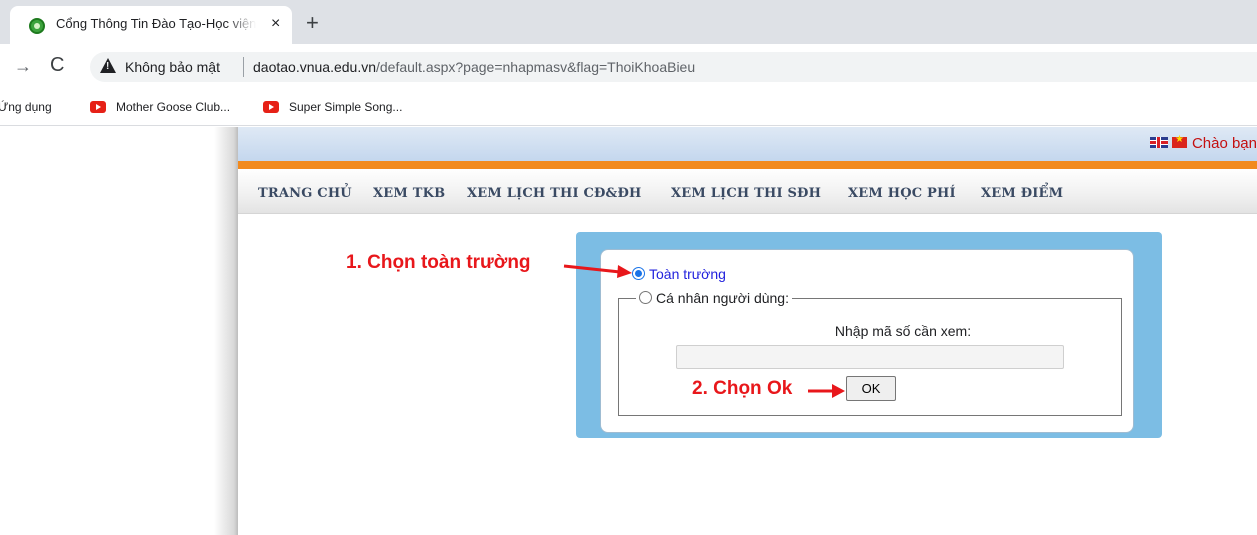  What do you see at coordinates (312, 23) in the screenshot?
I see `new-tab-button: +` at bounding box center [312, 23].